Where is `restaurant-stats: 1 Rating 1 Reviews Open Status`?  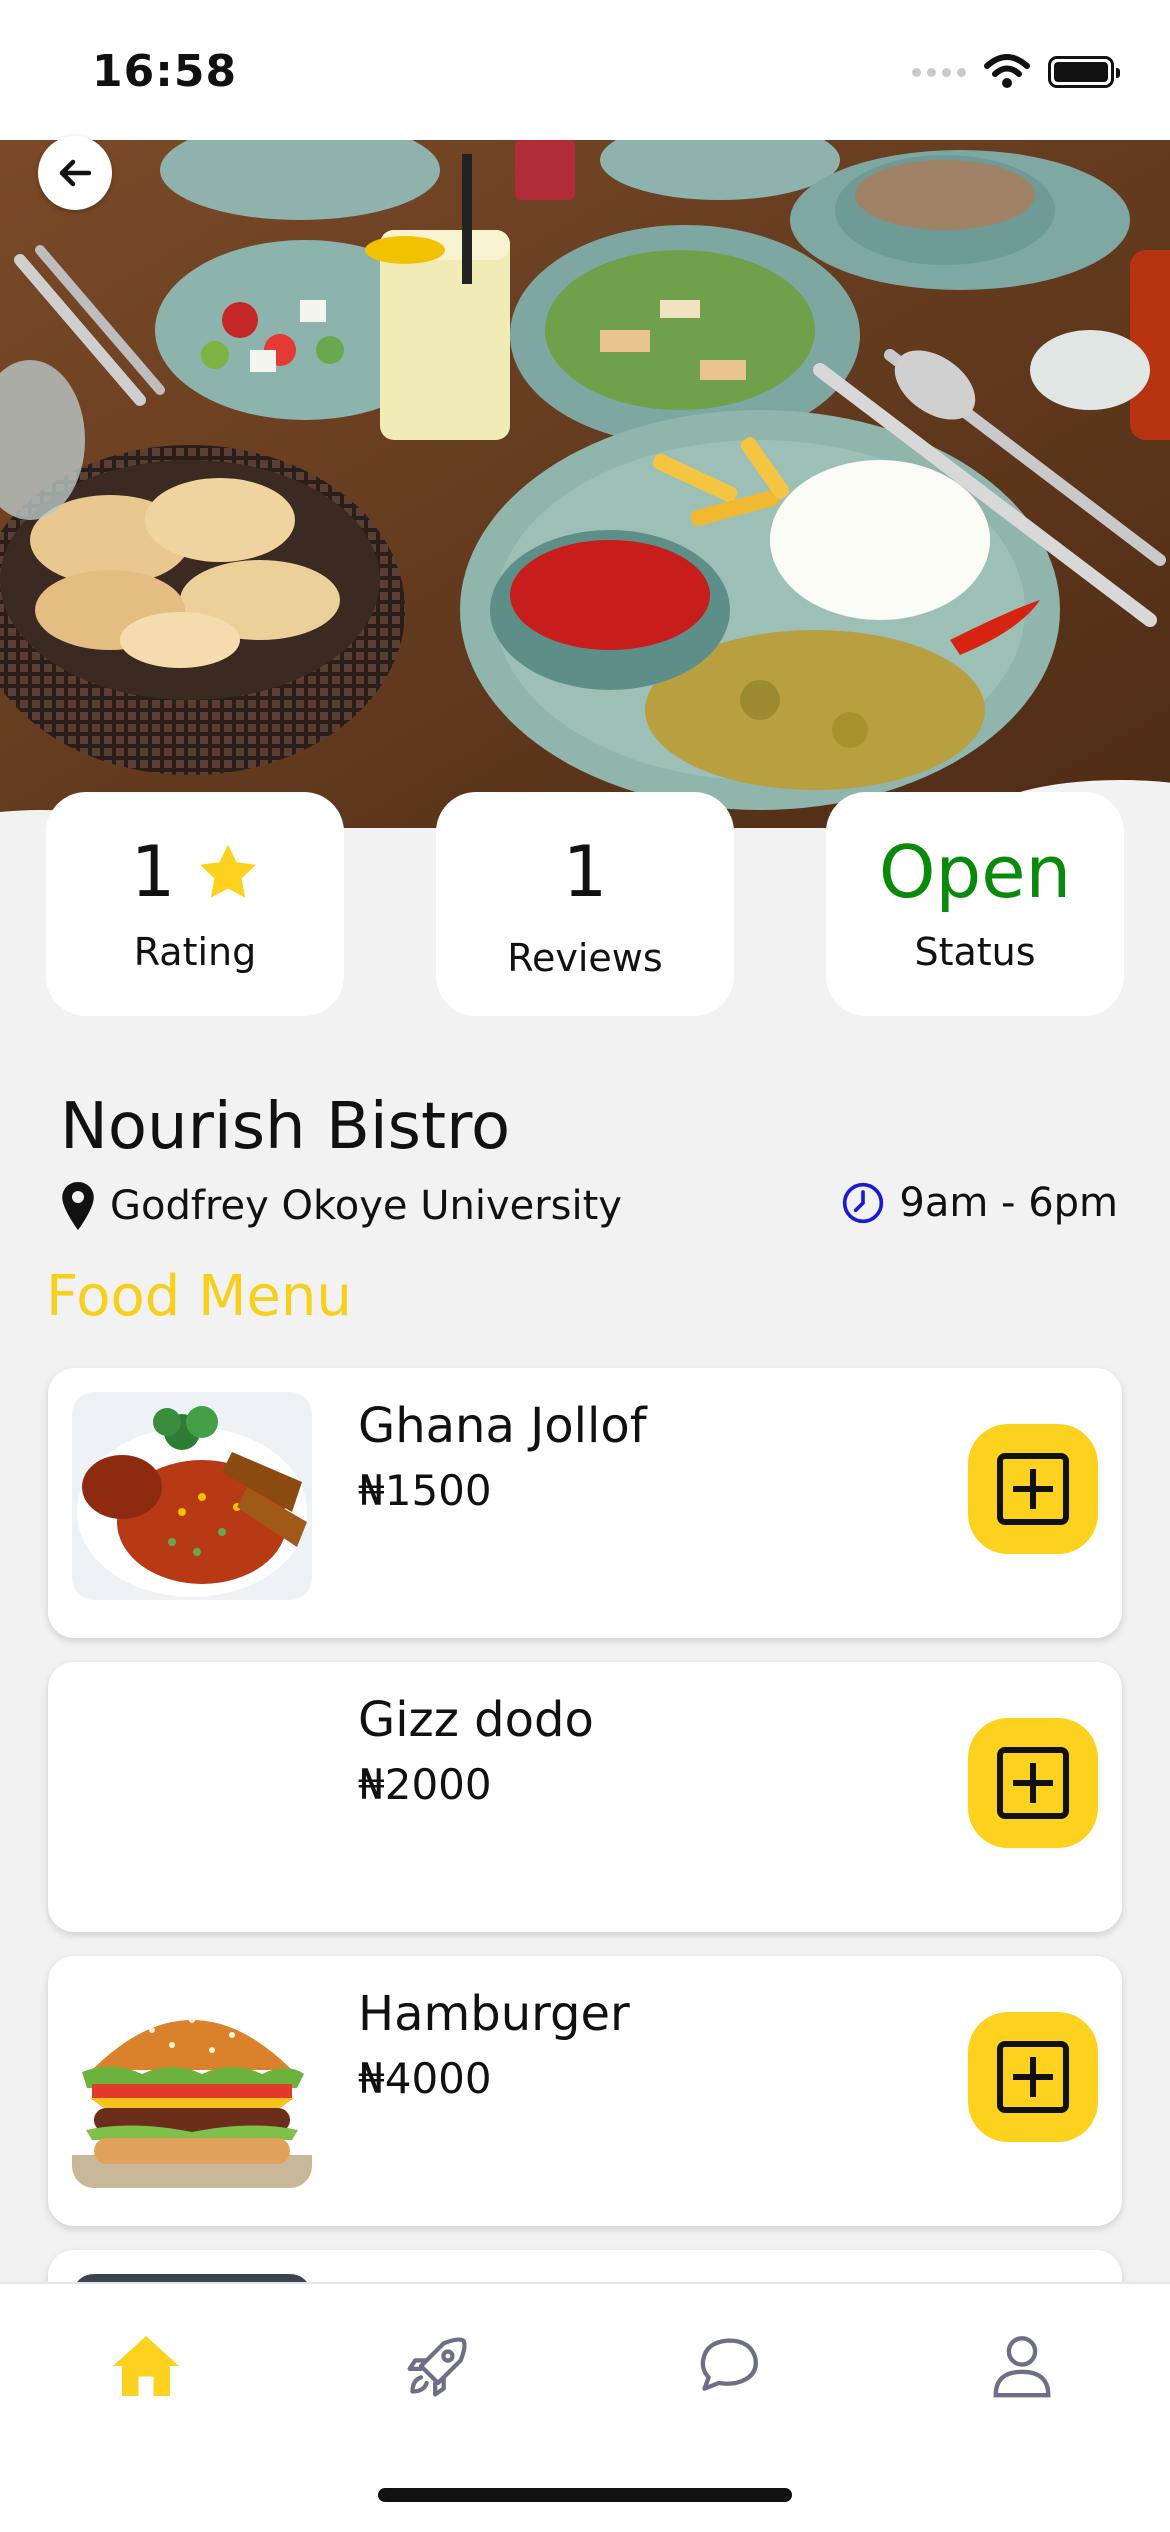 restaurant-stats: 1 Rating 1 Reviews Open Status is located at coordinates (585, 904).